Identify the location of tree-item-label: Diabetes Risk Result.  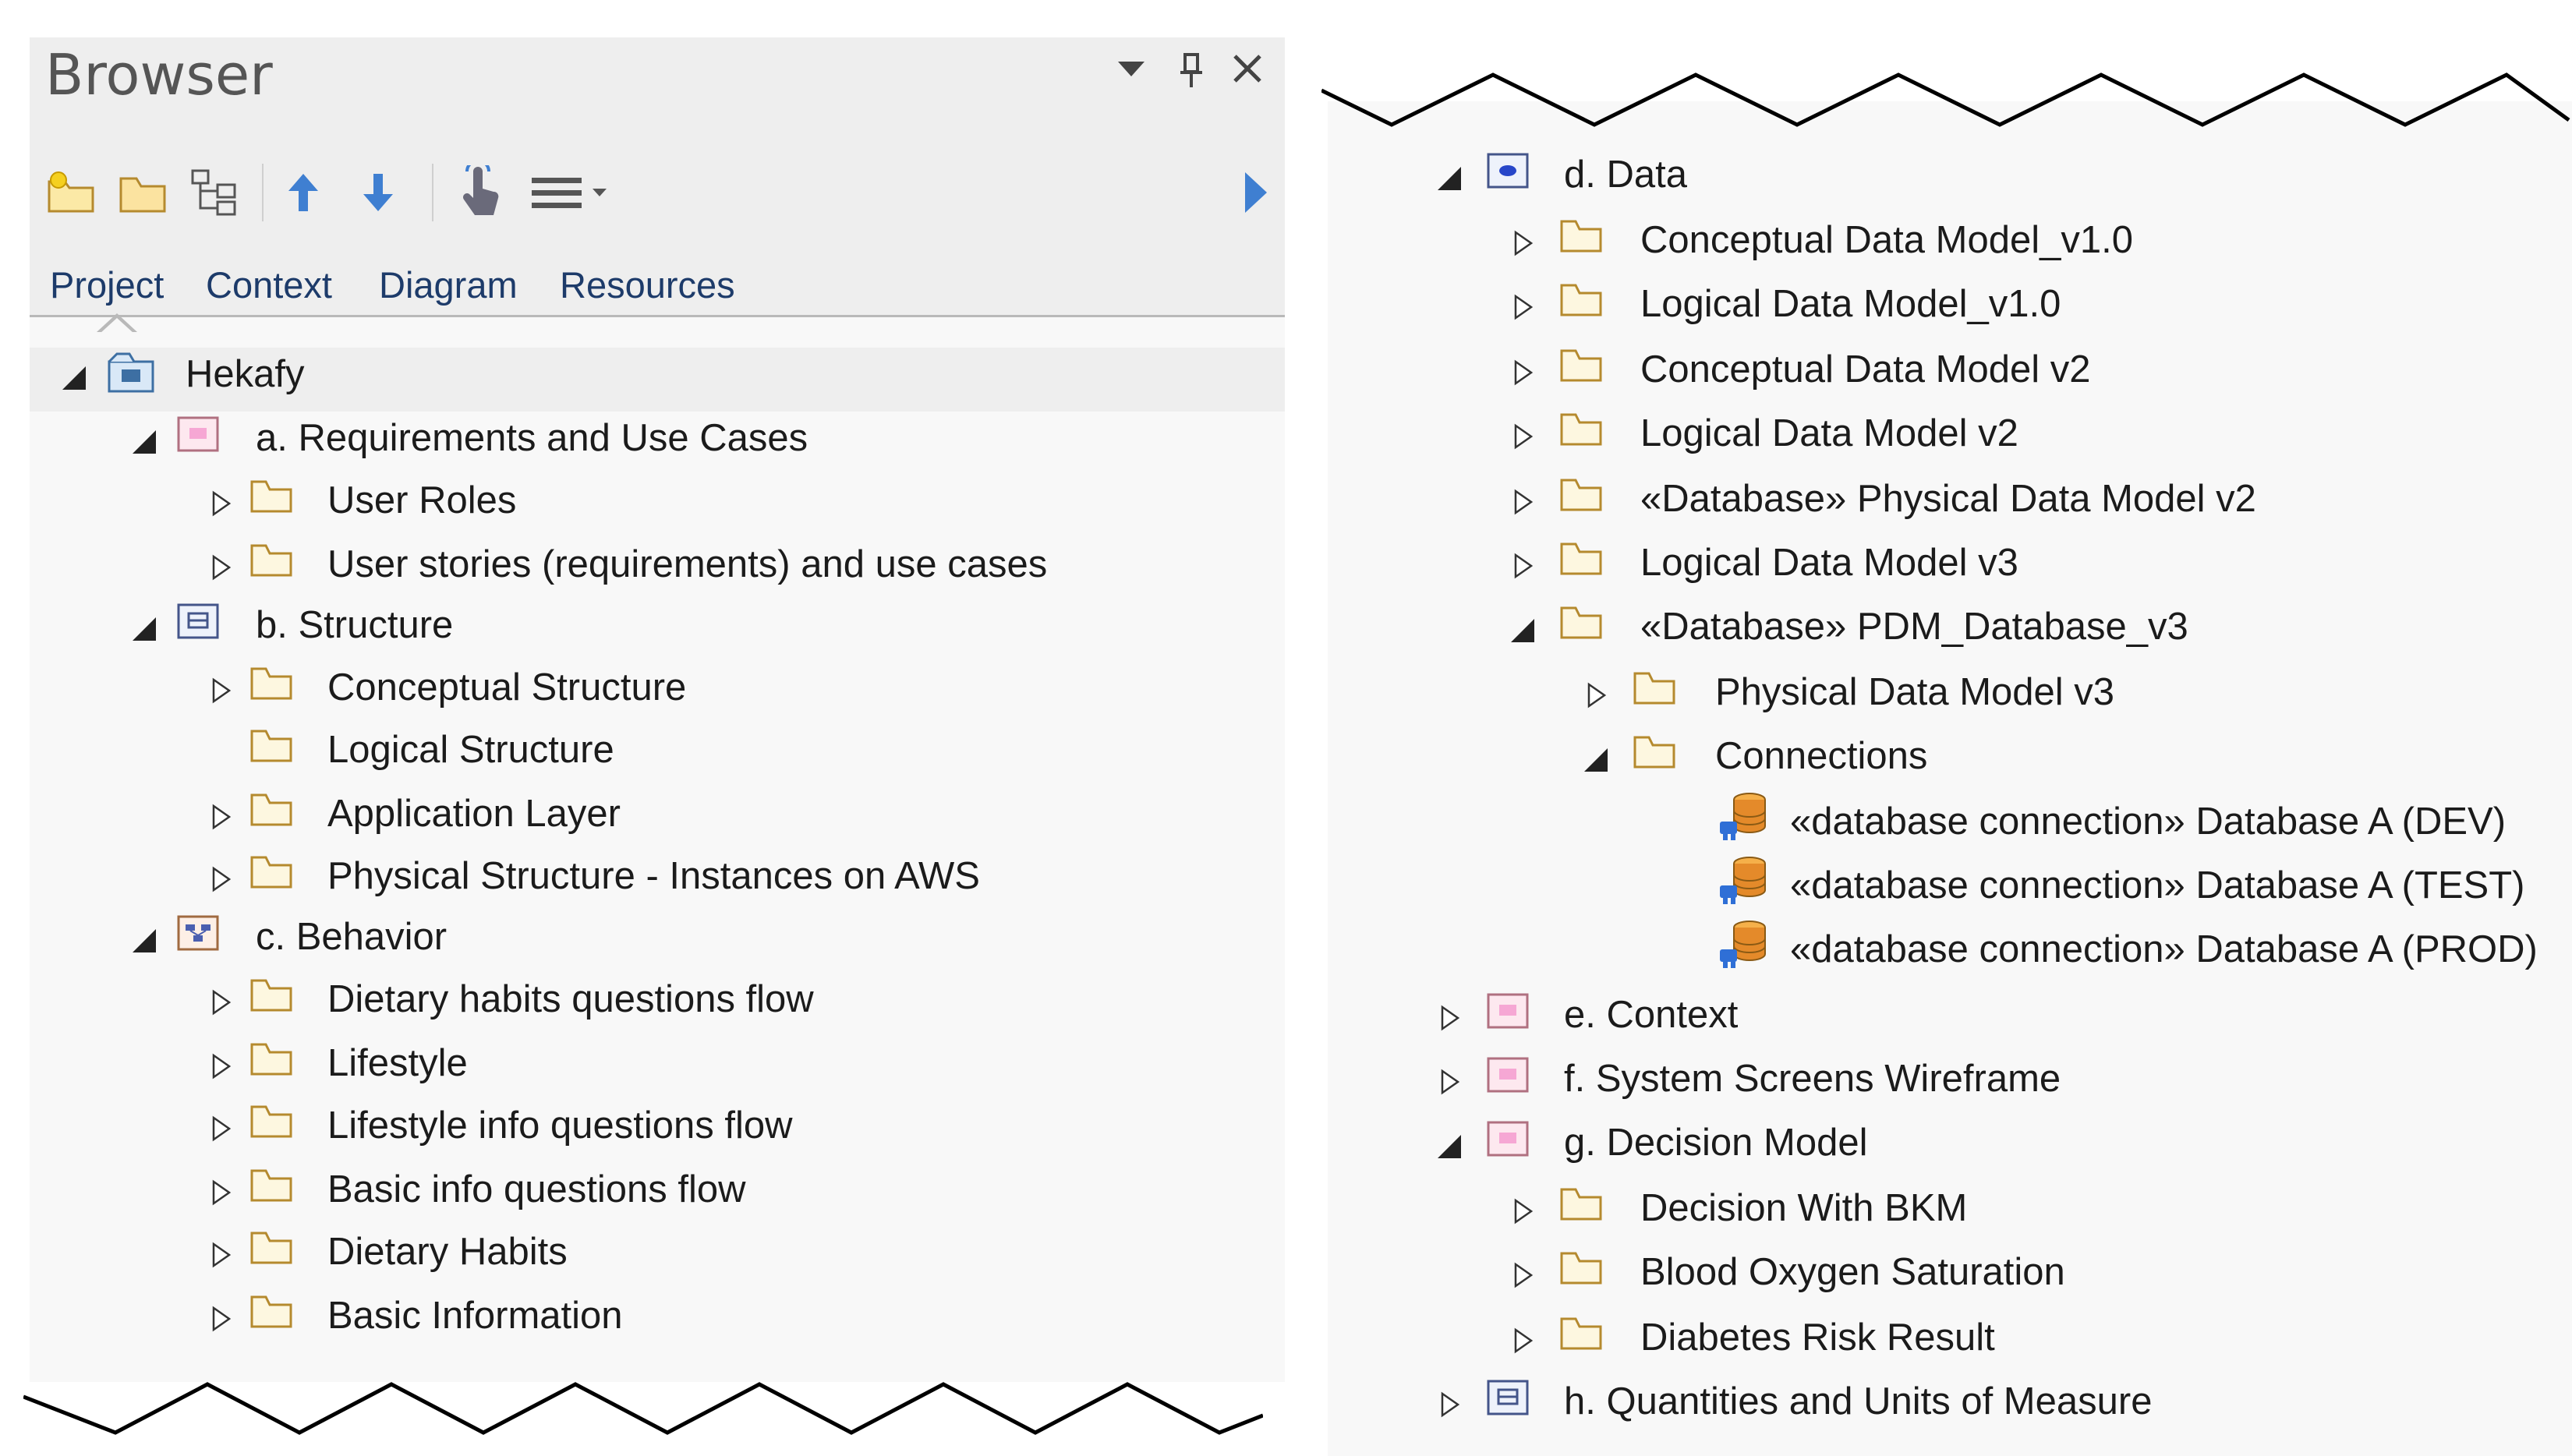
(1817, 1338).